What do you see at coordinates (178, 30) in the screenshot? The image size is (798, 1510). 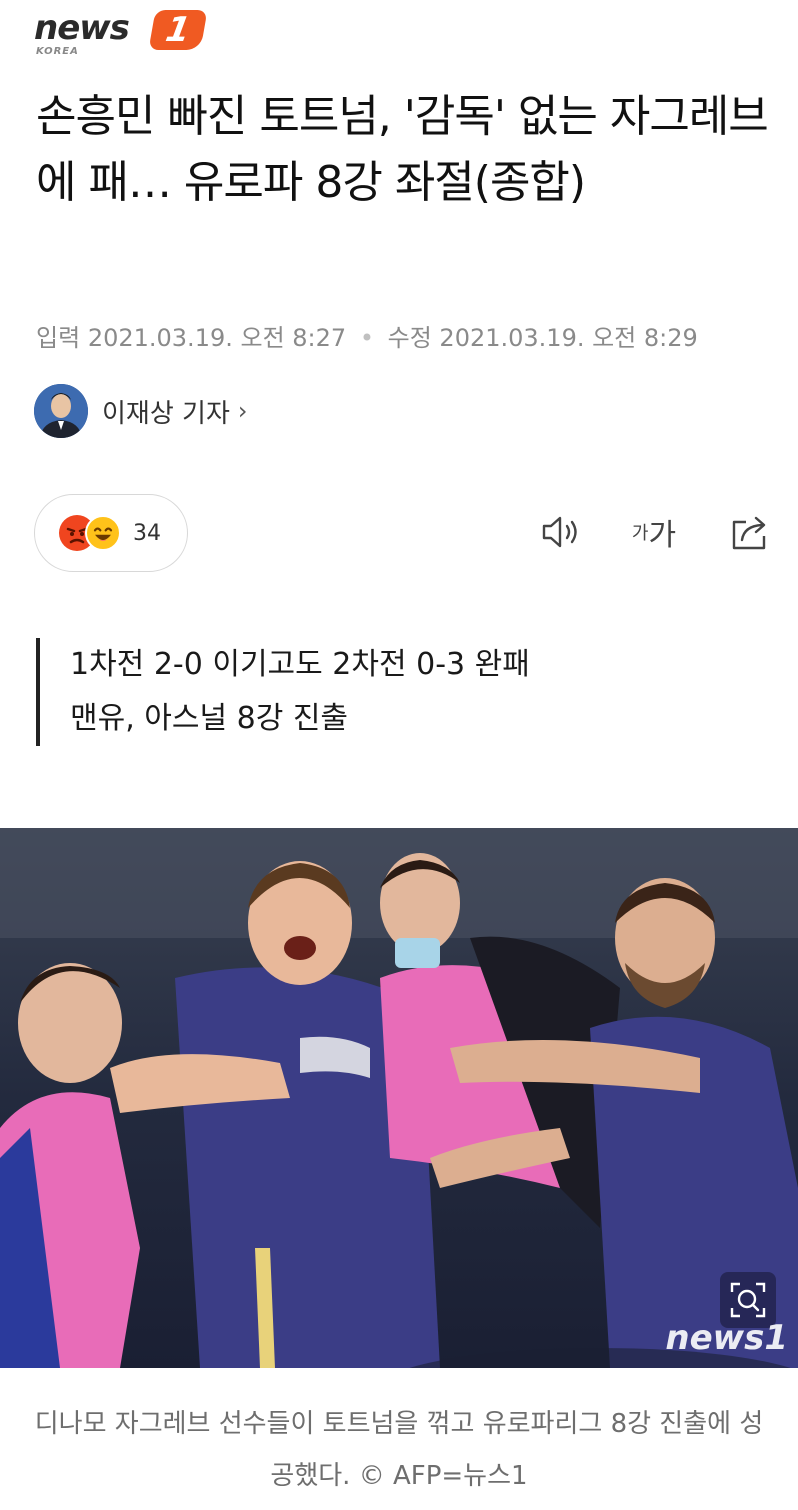 I see `logo-mark: 1` at bounding box center [178, 30].